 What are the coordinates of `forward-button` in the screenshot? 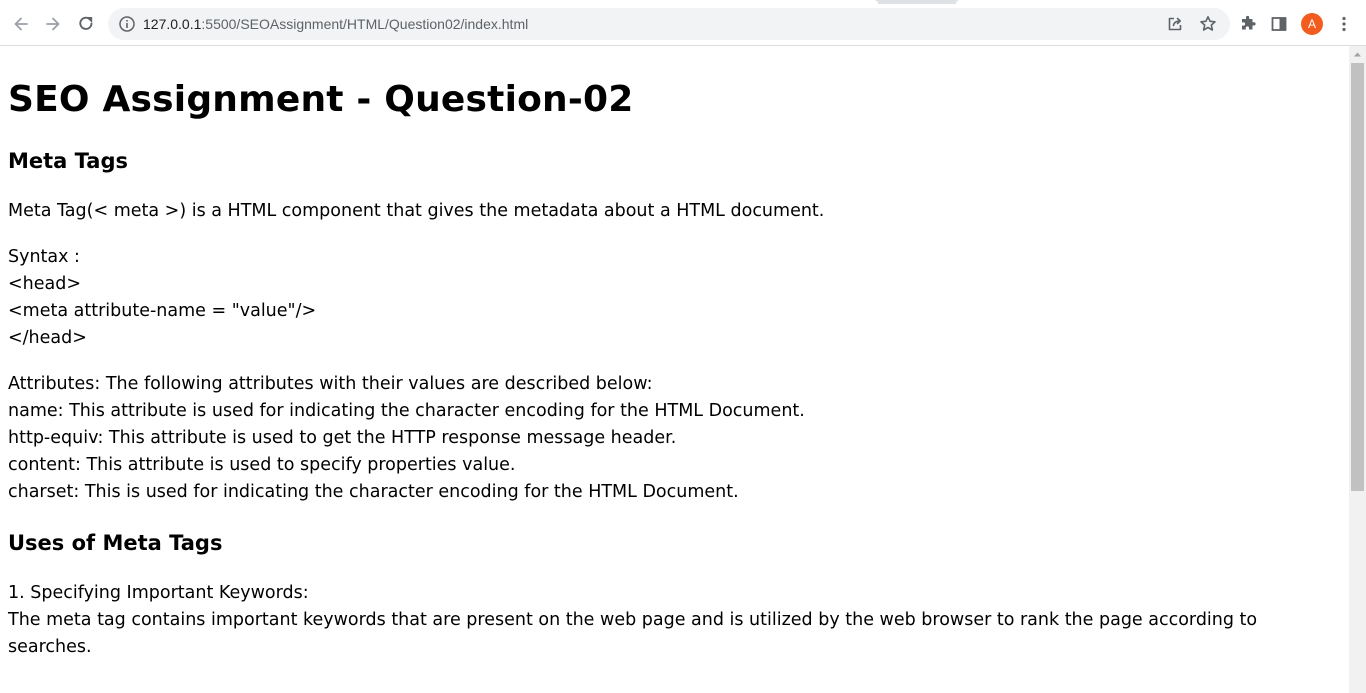 It's located at (53, 24).